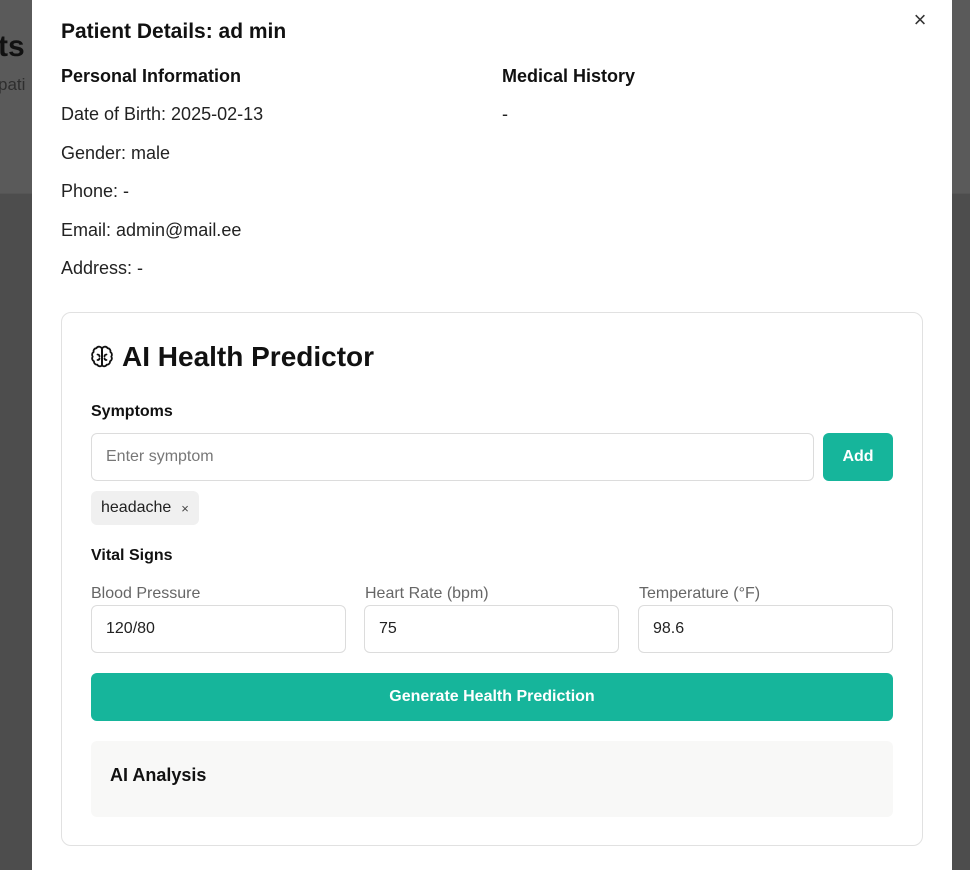 The width and height of the screenshot is (970, 870). What do you see at coordinates (174, 31) in the screenshot?
I see `modal-title: Patient Details: ad min` at bounding box center [174, 31].